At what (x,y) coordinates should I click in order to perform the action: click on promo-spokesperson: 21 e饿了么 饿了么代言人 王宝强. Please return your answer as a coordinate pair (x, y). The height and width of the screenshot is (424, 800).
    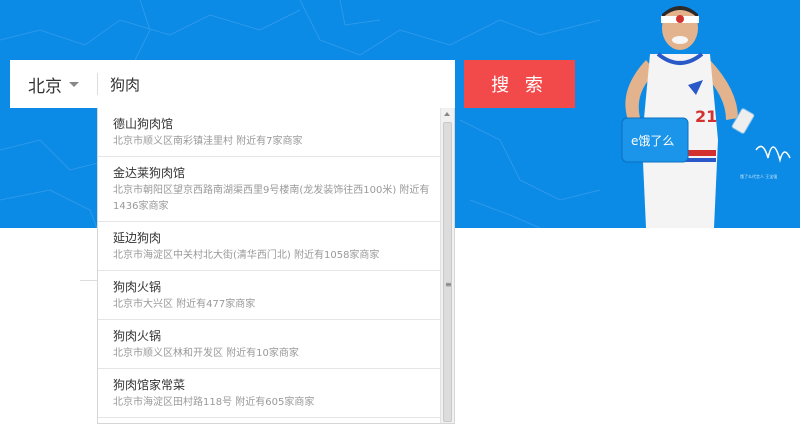
    Looking at the image, I should click on (699, 114).